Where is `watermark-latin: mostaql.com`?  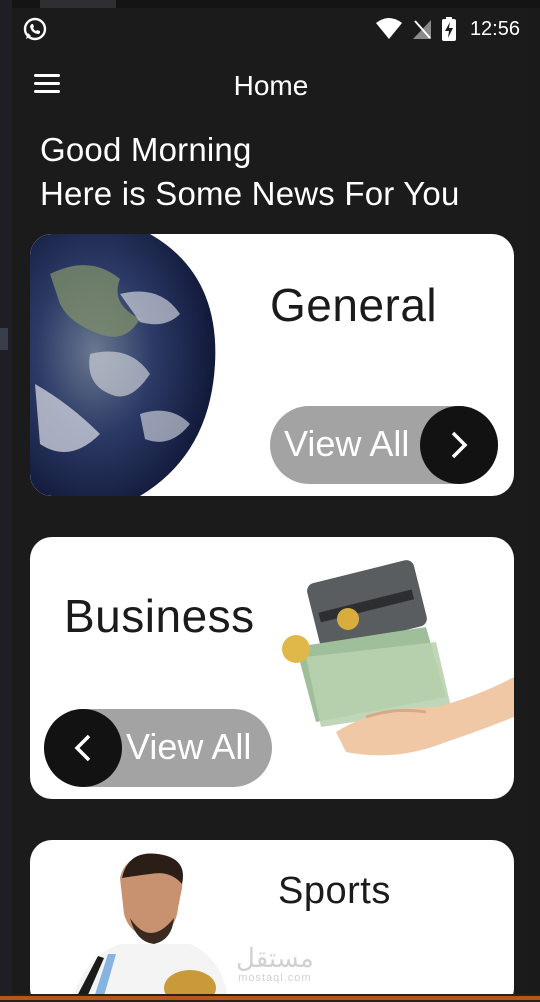 watermark-latin: mostaql.com is located at coordinates (275, 978).